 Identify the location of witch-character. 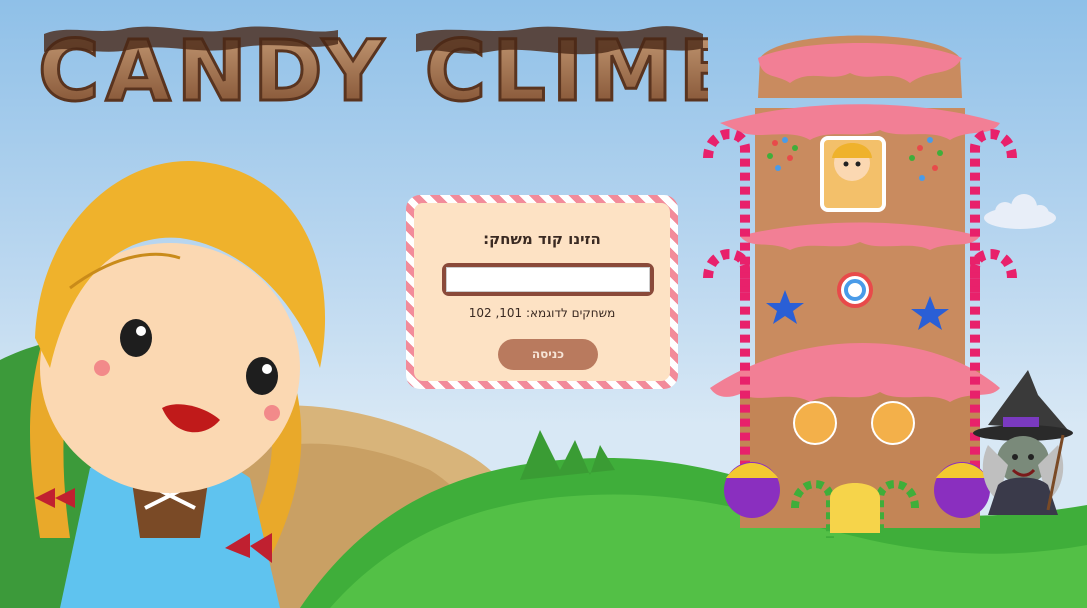
(1023, 442).